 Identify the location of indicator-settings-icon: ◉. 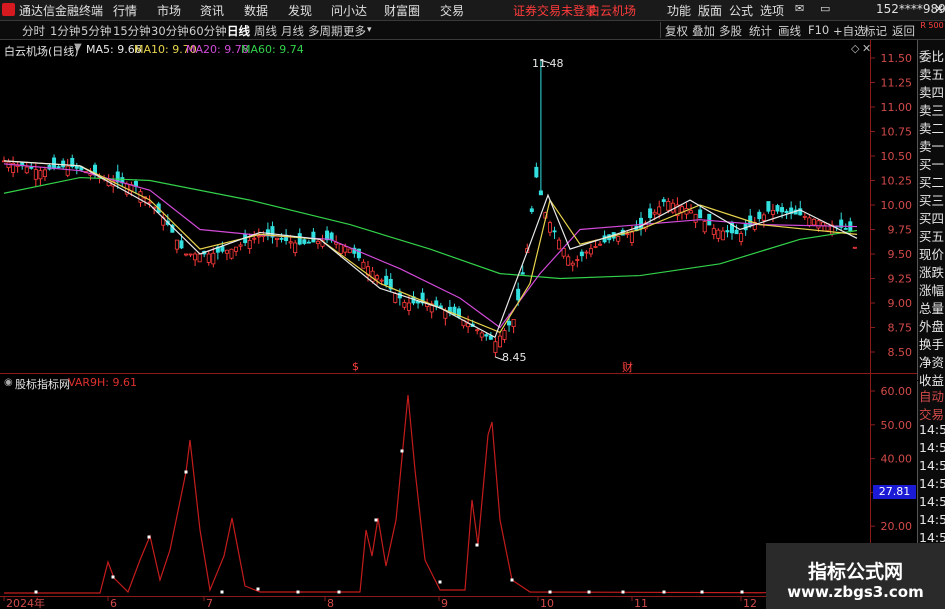
(8, 382).